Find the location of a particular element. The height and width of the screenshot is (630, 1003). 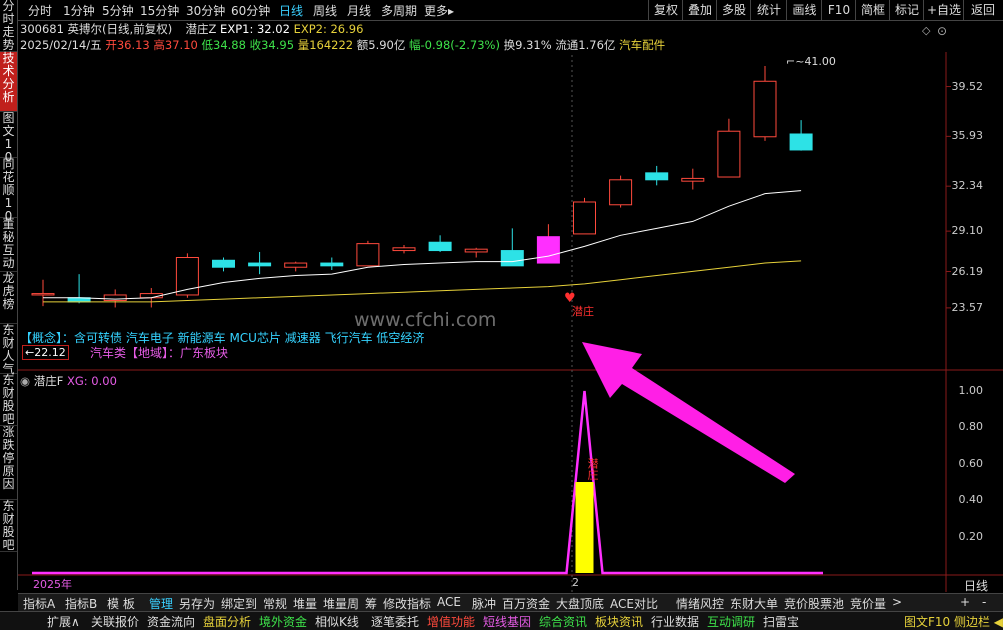

indicator-tab-4: 另存为 is located at coordinates (197, 603).